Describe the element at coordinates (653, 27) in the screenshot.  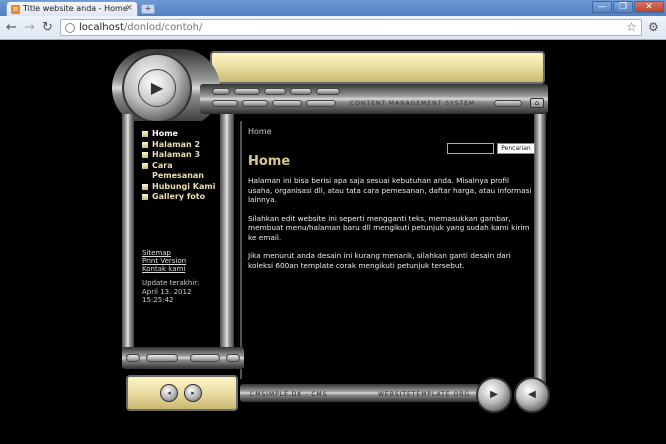
I see `wrench-menu-icon: ⚙` at that location.